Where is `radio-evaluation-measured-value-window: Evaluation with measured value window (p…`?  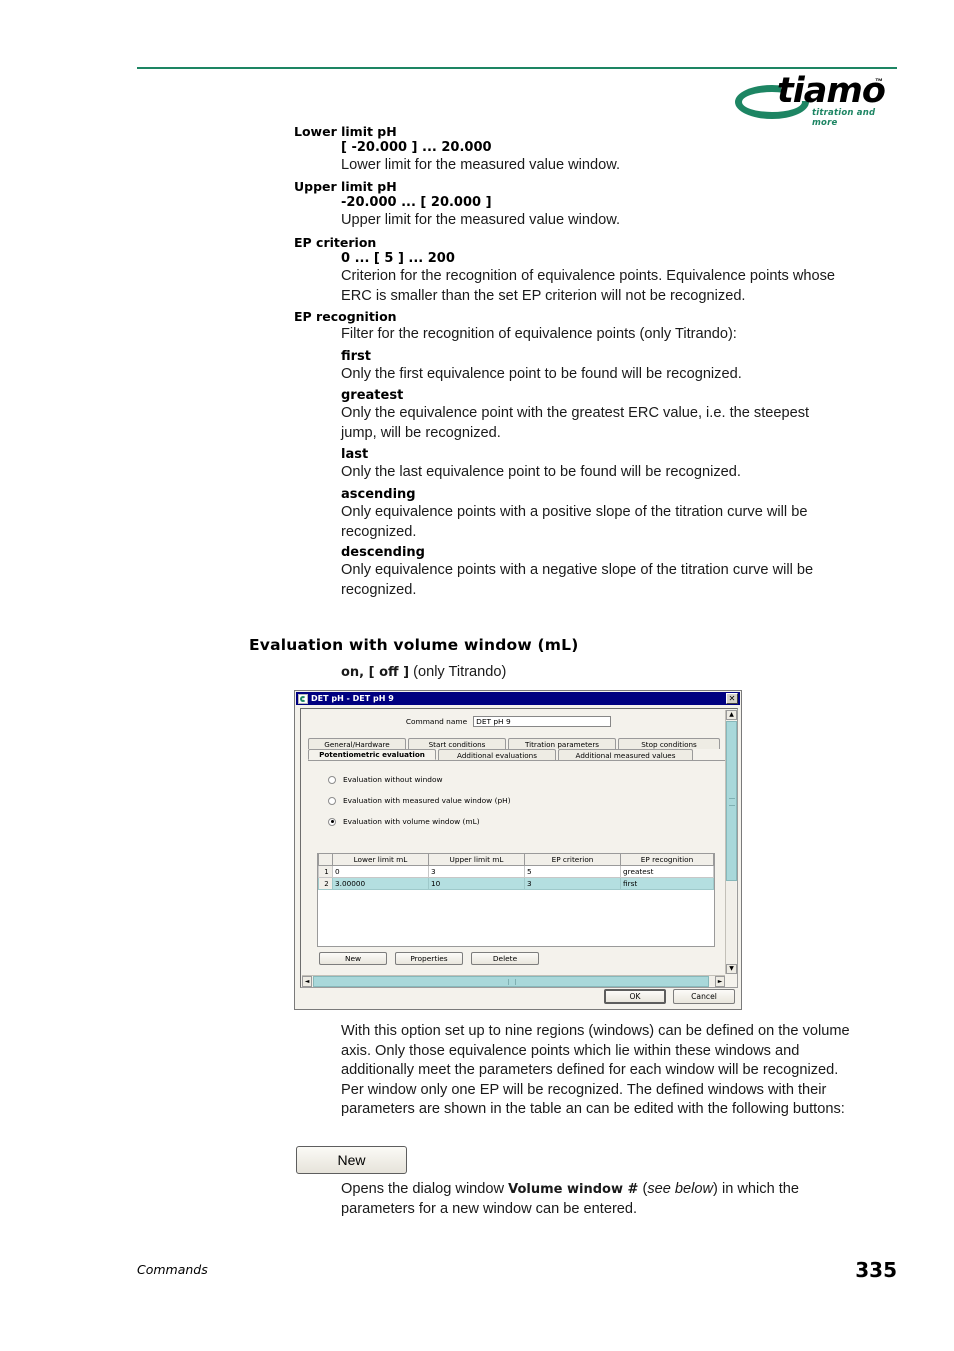 radio-evaluation-measured-value-window: Evaluation with measured value window (p… is located at coordinates (419, 800).